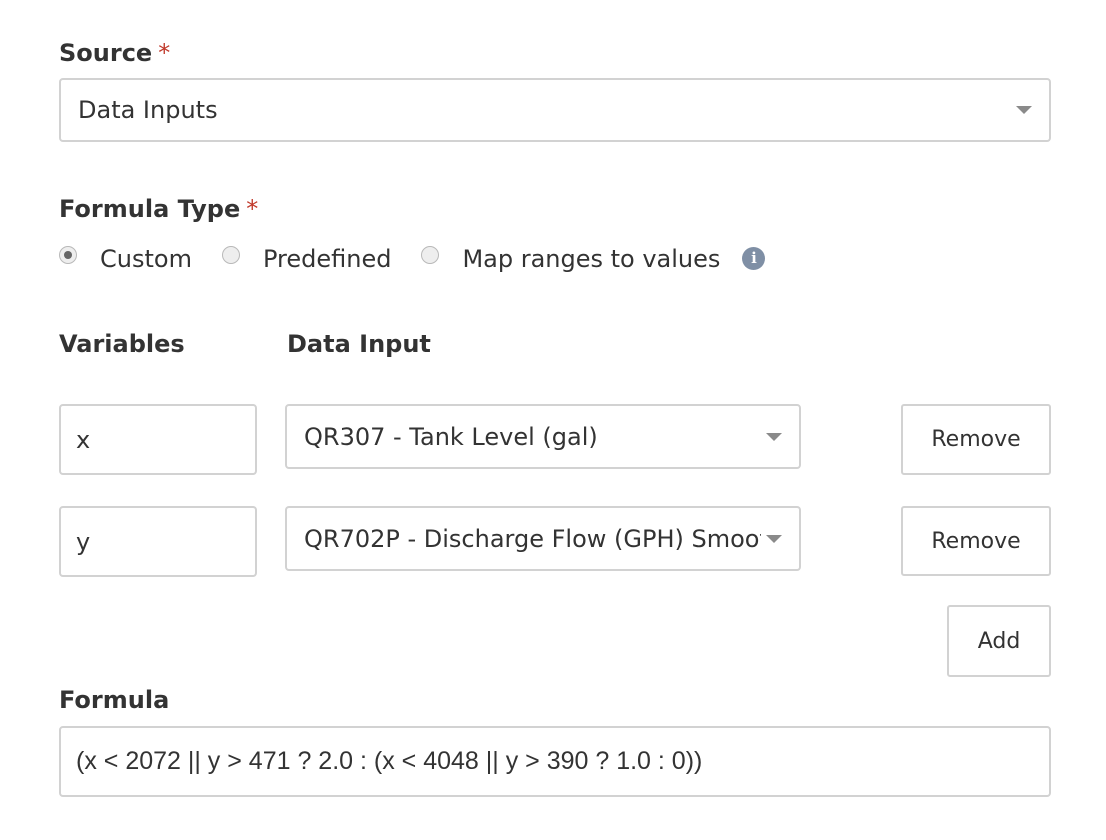  Describe the element at coordinates (532, 538) in the screenshot. I see `data-input-select-value: QR702P - Discharge Flow (GPH) Smoothed` at that location.